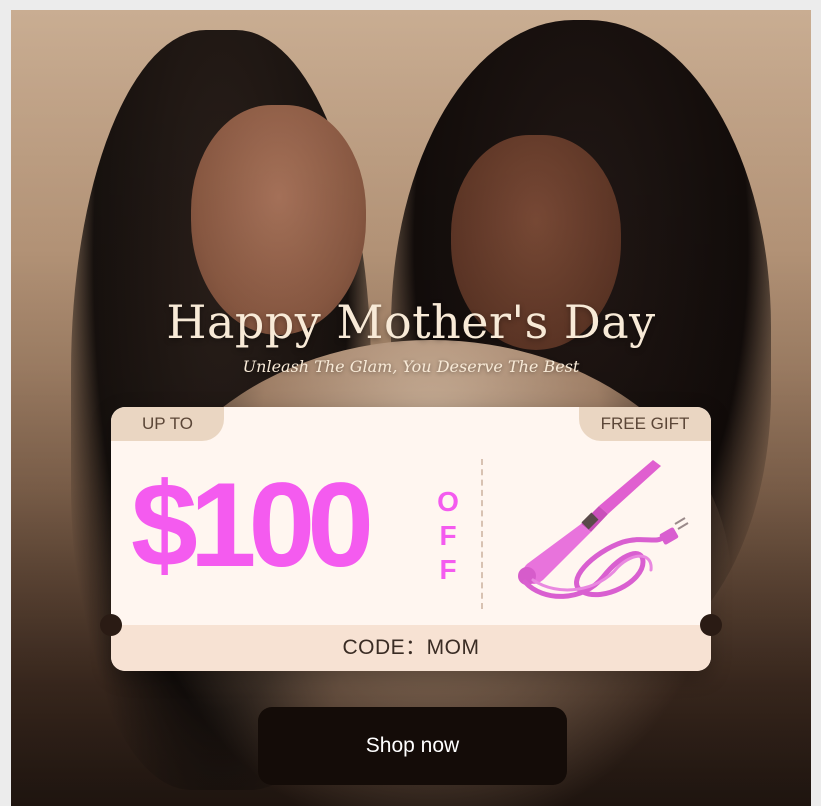 The image size is (821, 806). What do you see at coordinates (603, 529) in the screenshot?
I see `curling-iron-icon` at bounding box center [603, 529].